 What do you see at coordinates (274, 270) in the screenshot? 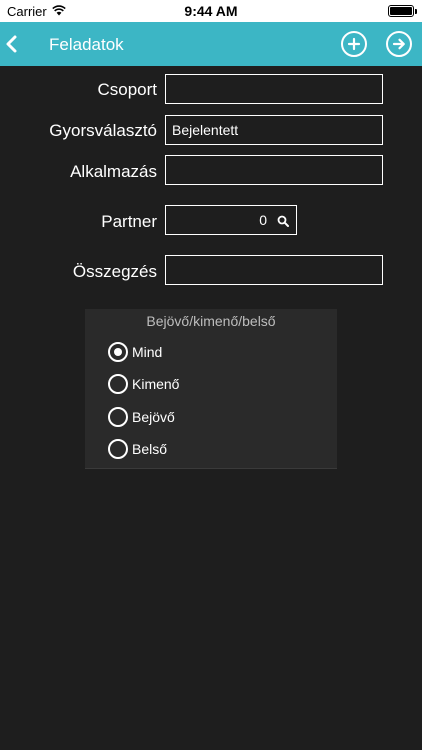
I see `osszegzes-input` at bounding box center [274, 270].